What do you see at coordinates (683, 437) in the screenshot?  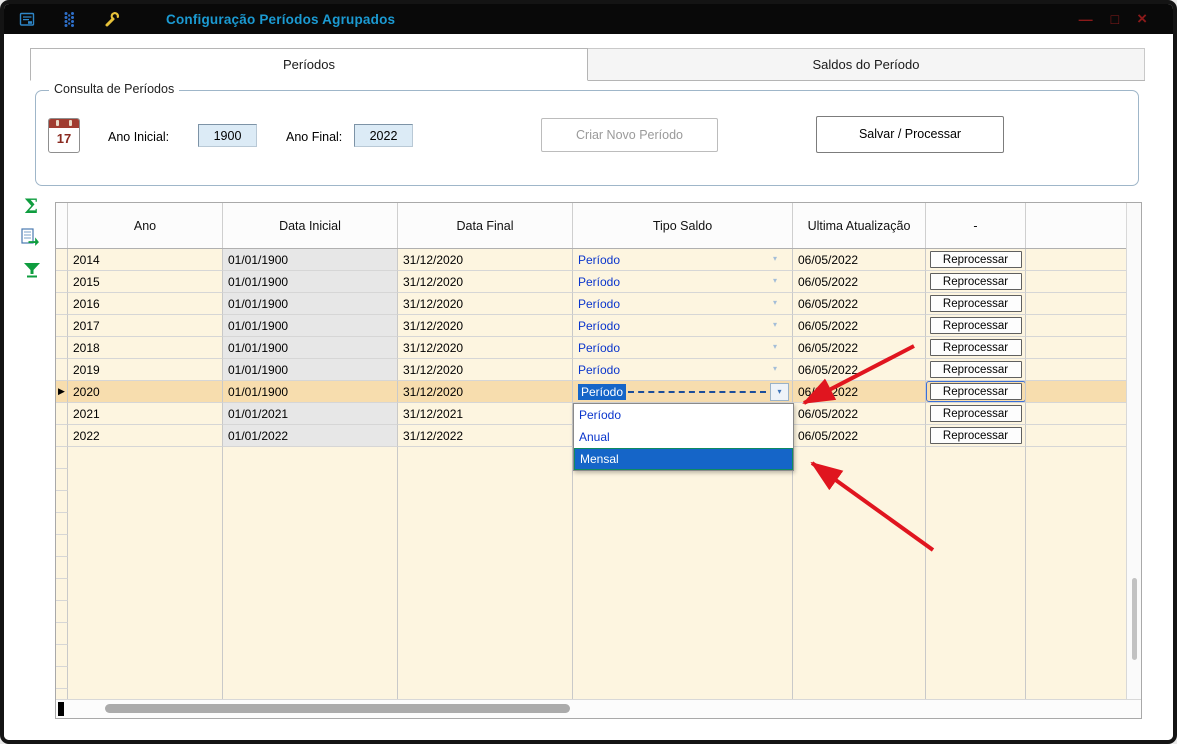 I see `dropdown-option: Anual` at bounding box center [683, 437].